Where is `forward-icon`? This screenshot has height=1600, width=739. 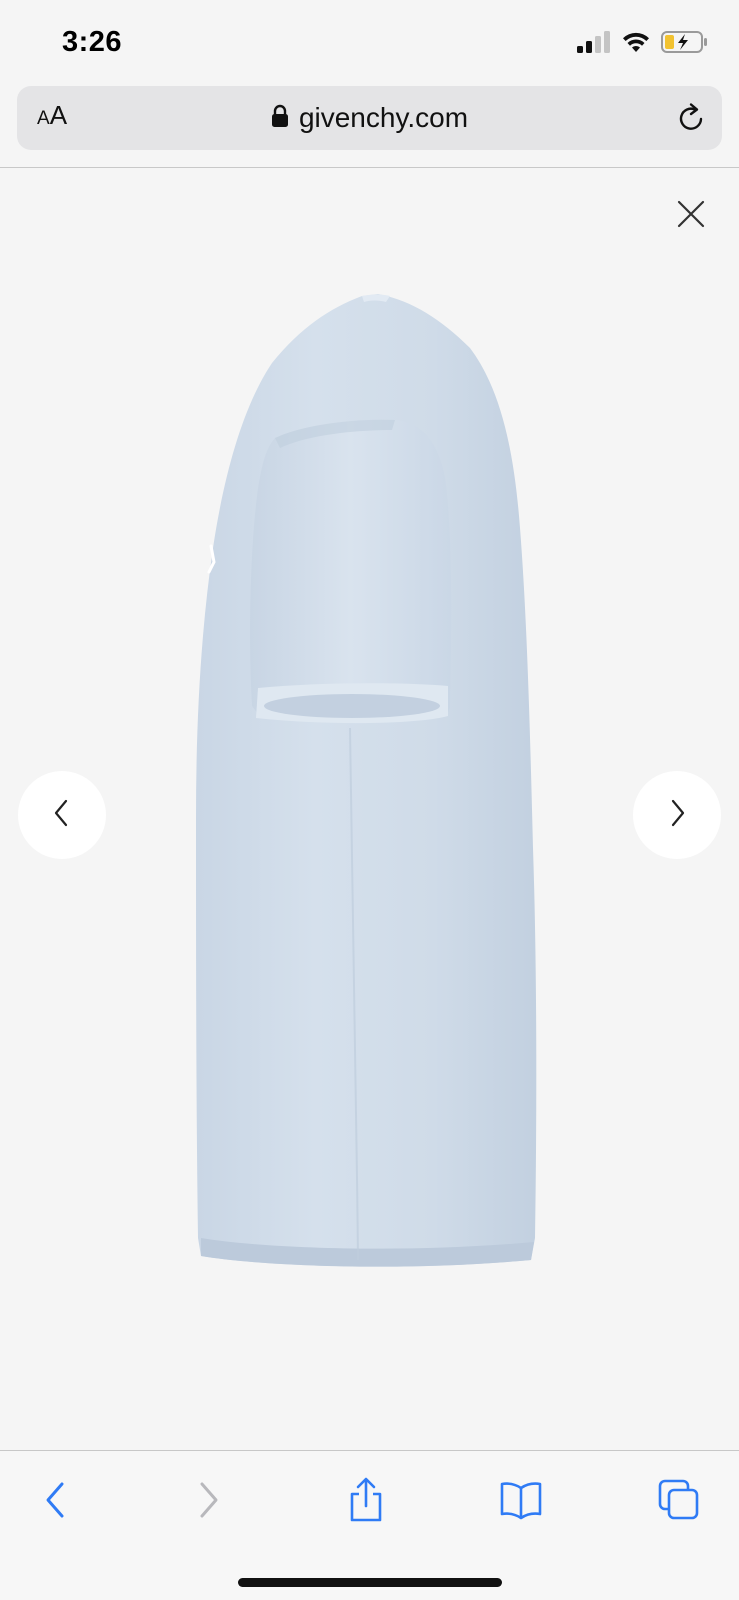 forward-icon is located at coordinates (209, 1502).